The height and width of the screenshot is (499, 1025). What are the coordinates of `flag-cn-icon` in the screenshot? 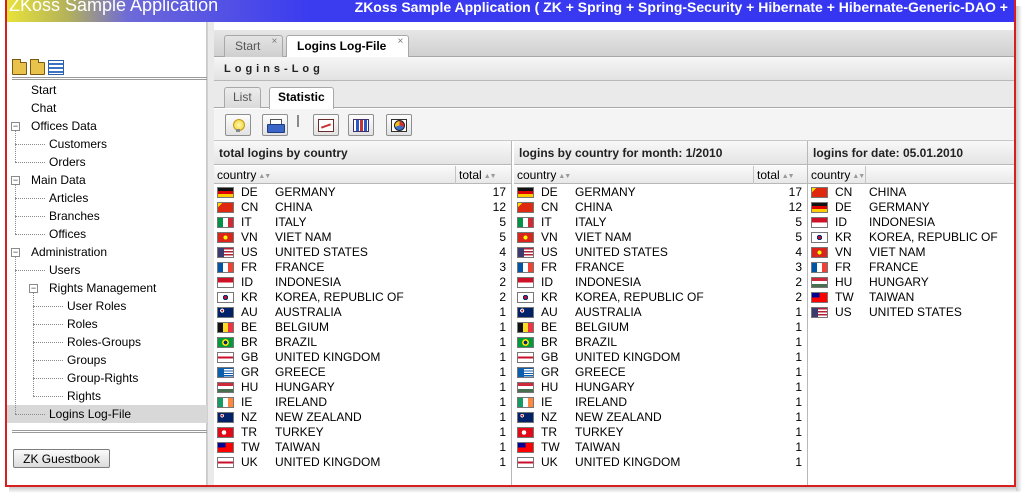 It's located at (525, 207).